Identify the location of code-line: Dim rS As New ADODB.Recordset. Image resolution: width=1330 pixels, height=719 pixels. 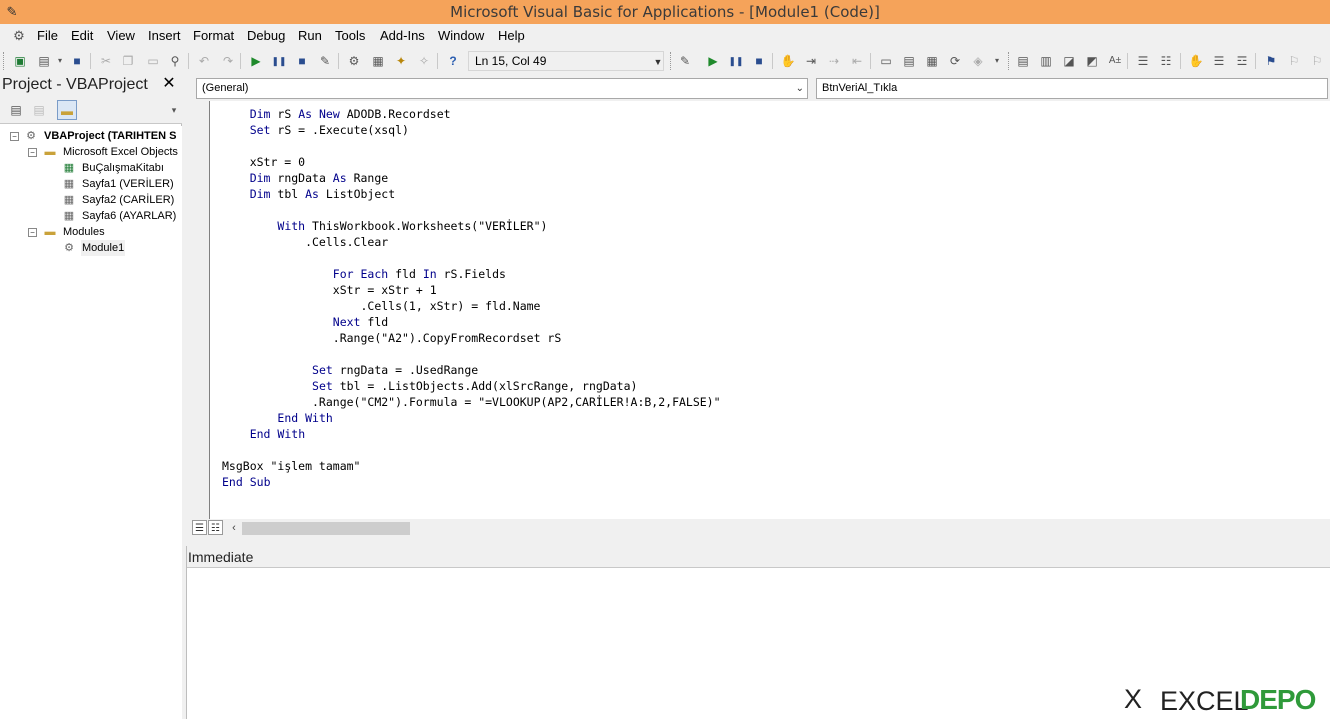
(772, 114).